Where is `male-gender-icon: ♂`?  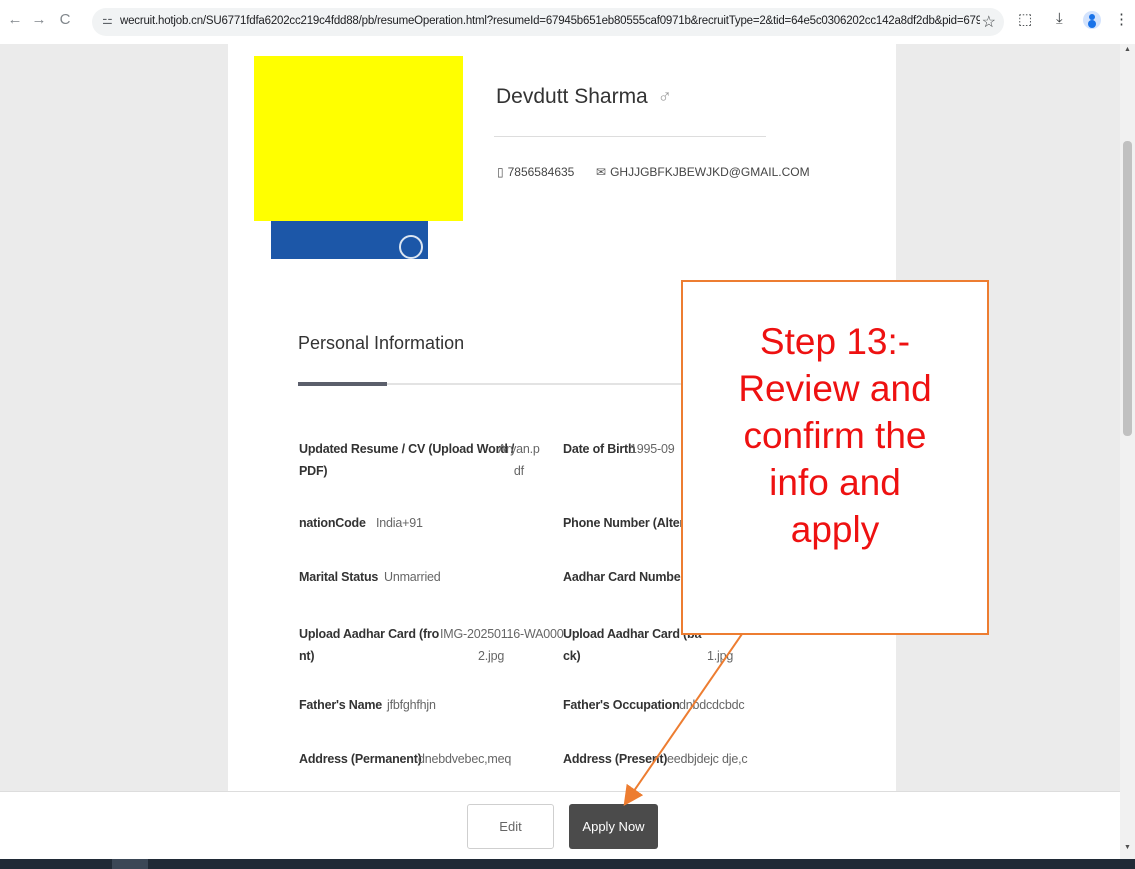
male-gender-icon: ♂ is located at coordinates (664, 97).